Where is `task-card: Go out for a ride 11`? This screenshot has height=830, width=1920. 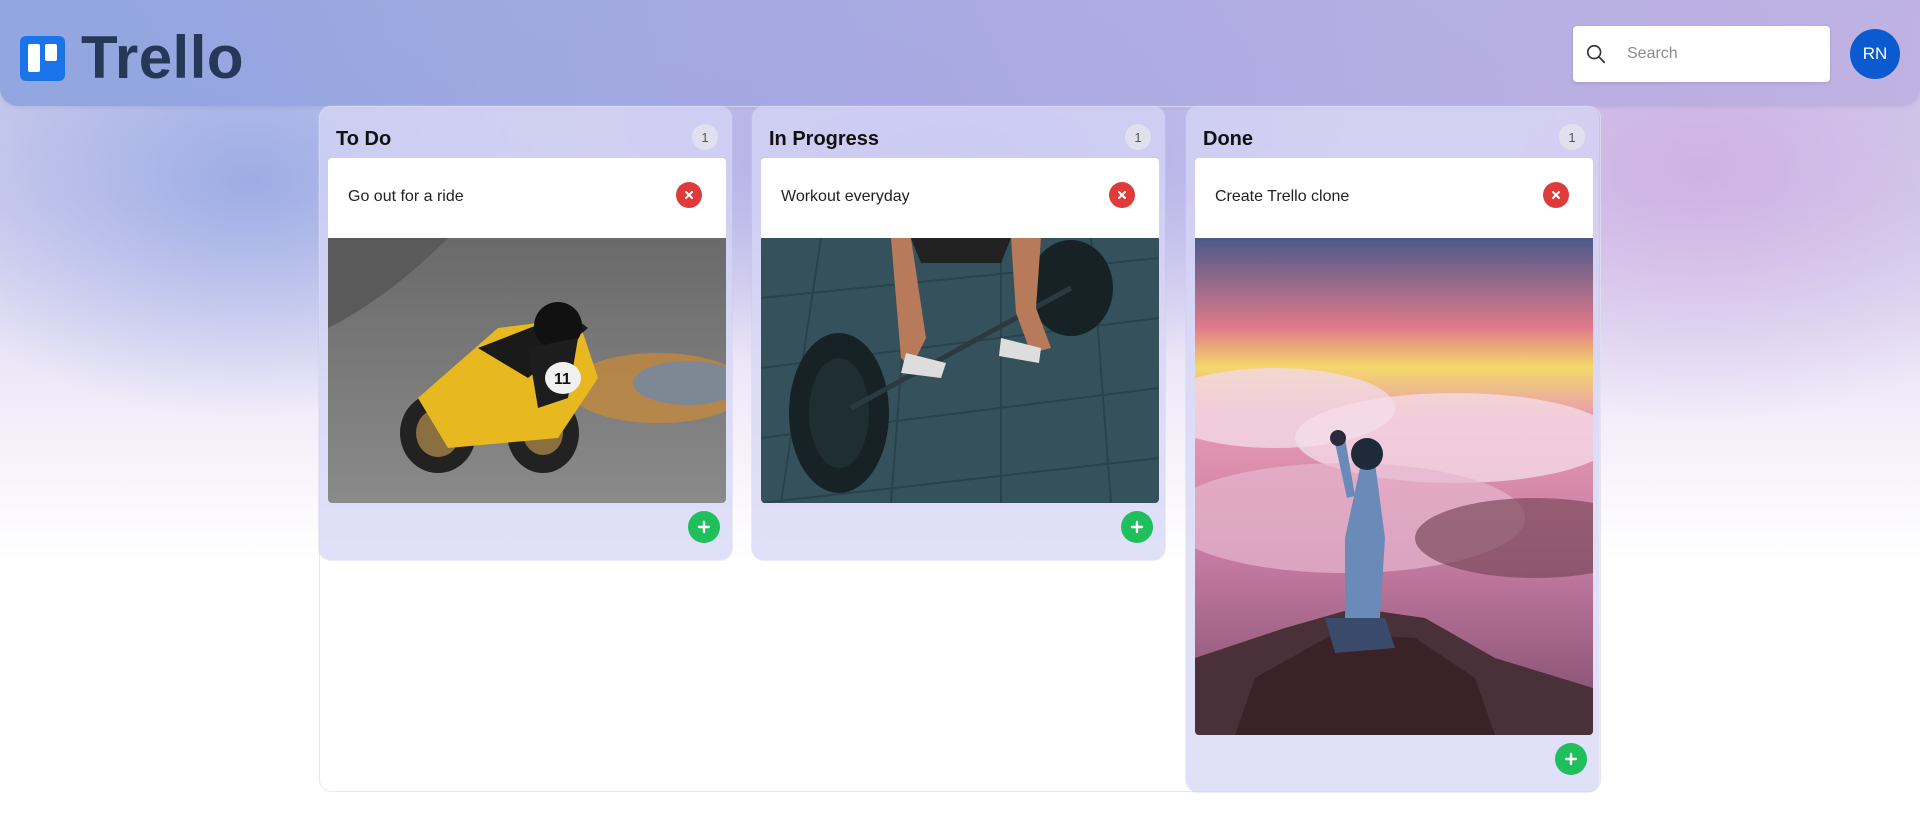 task-card: Go out for a ride 11 is located at coordinates (527, 330).